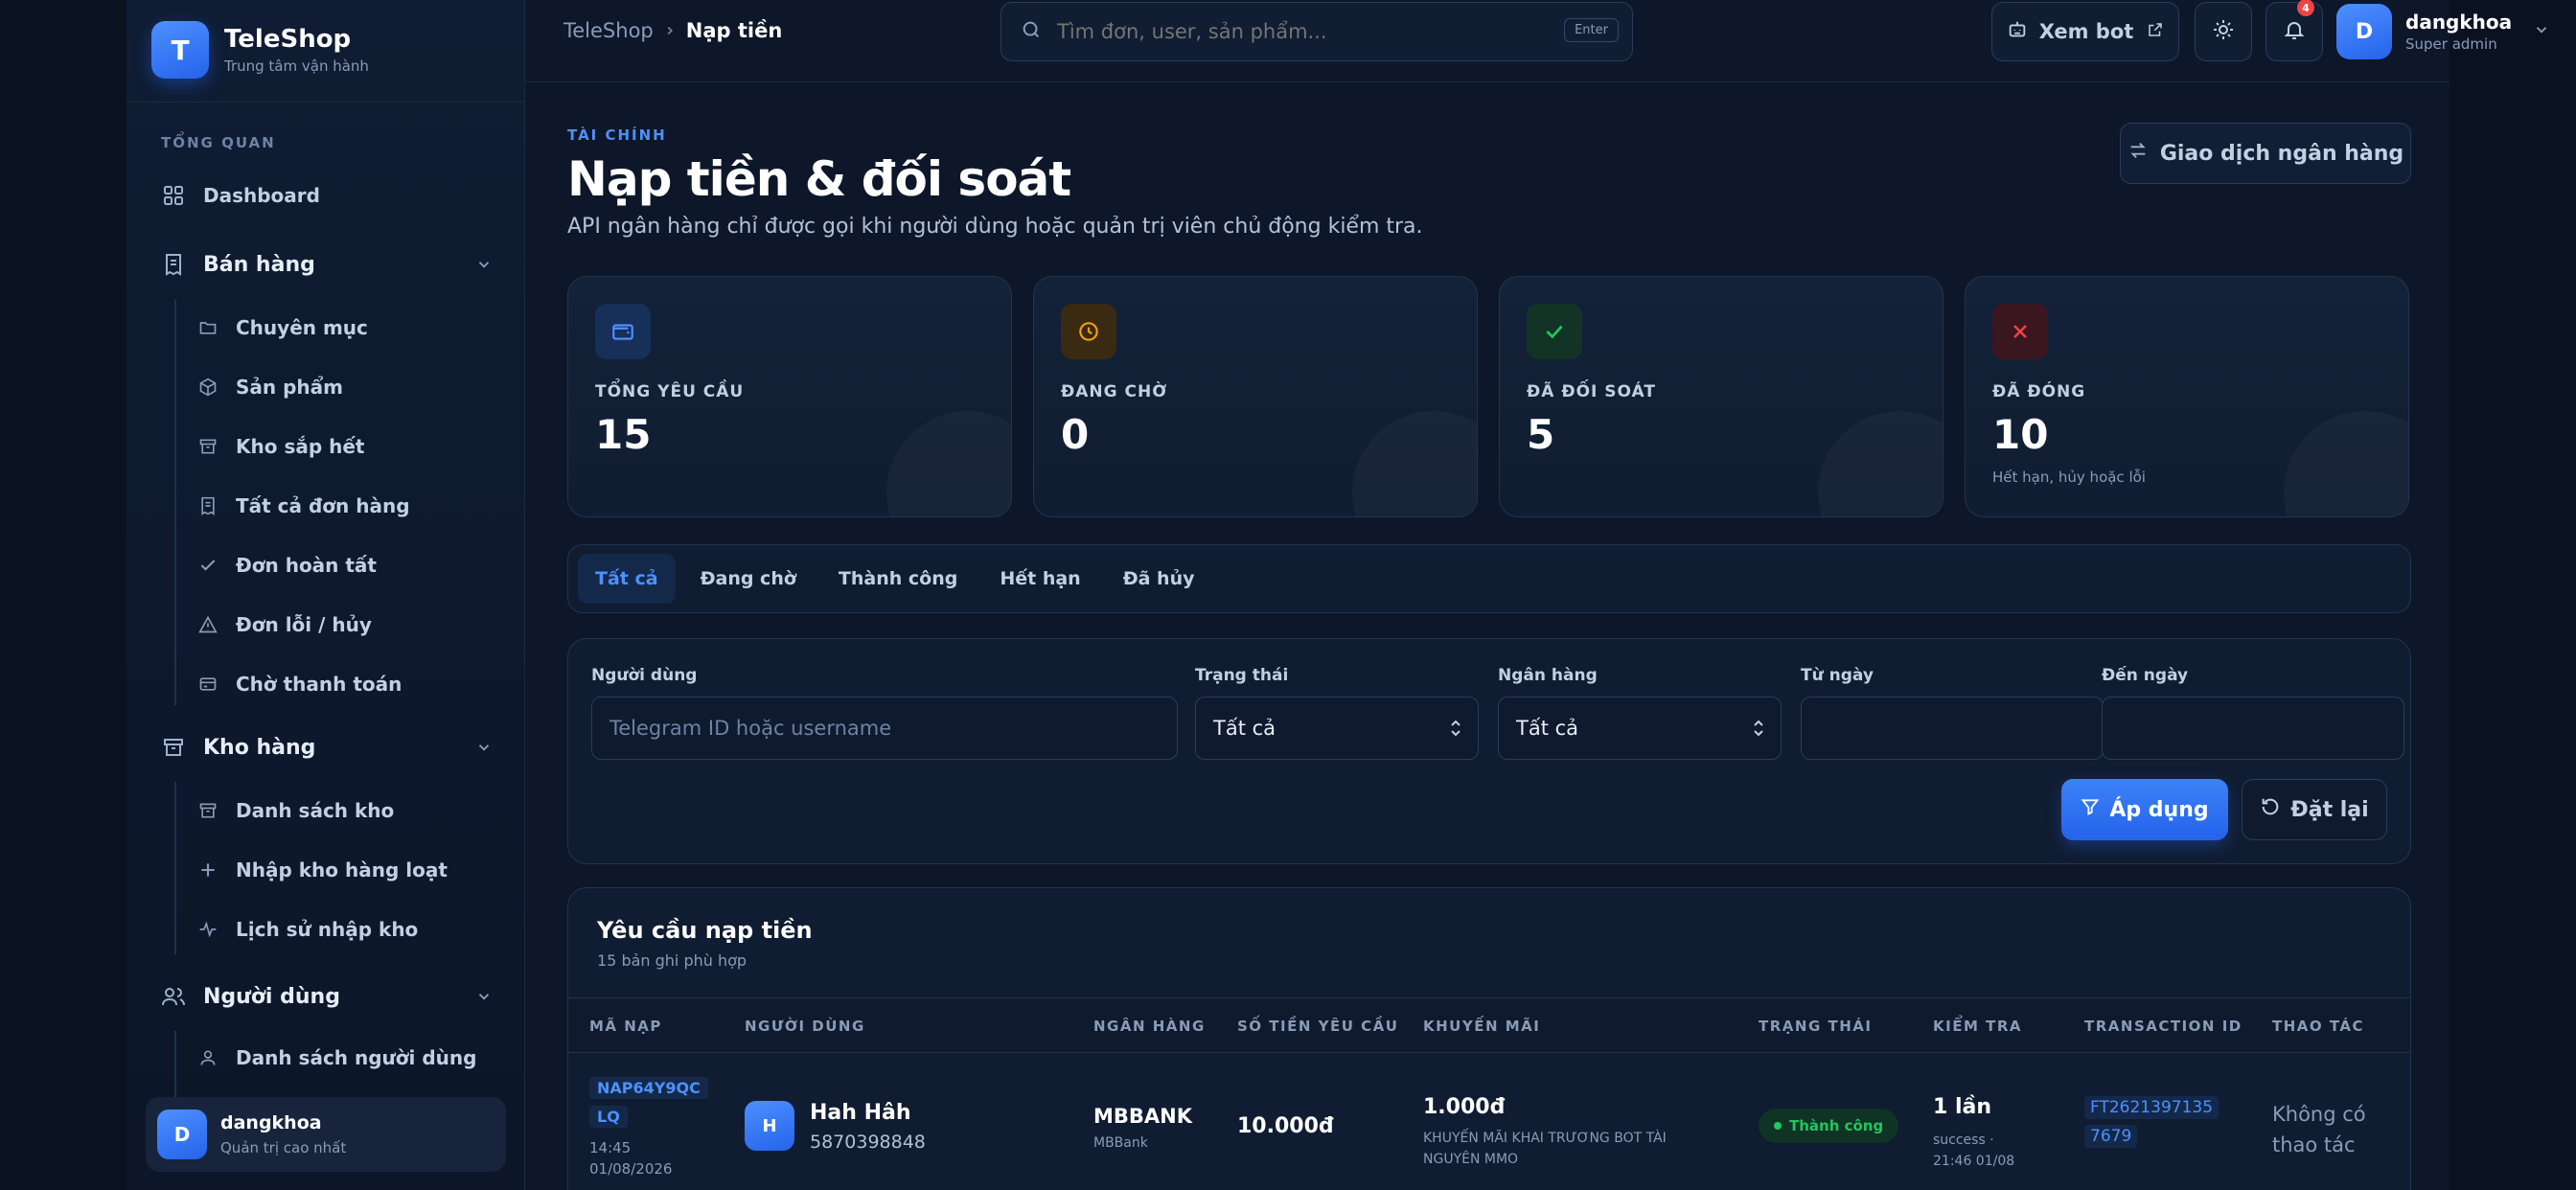 Image resolution: width=2576 pixels, height=1190 pixels. Describe the element at coordinates (307, 930) in the screenshot. I see `sidebar-item-import-history: Lịch sử nhập kho` at that location.